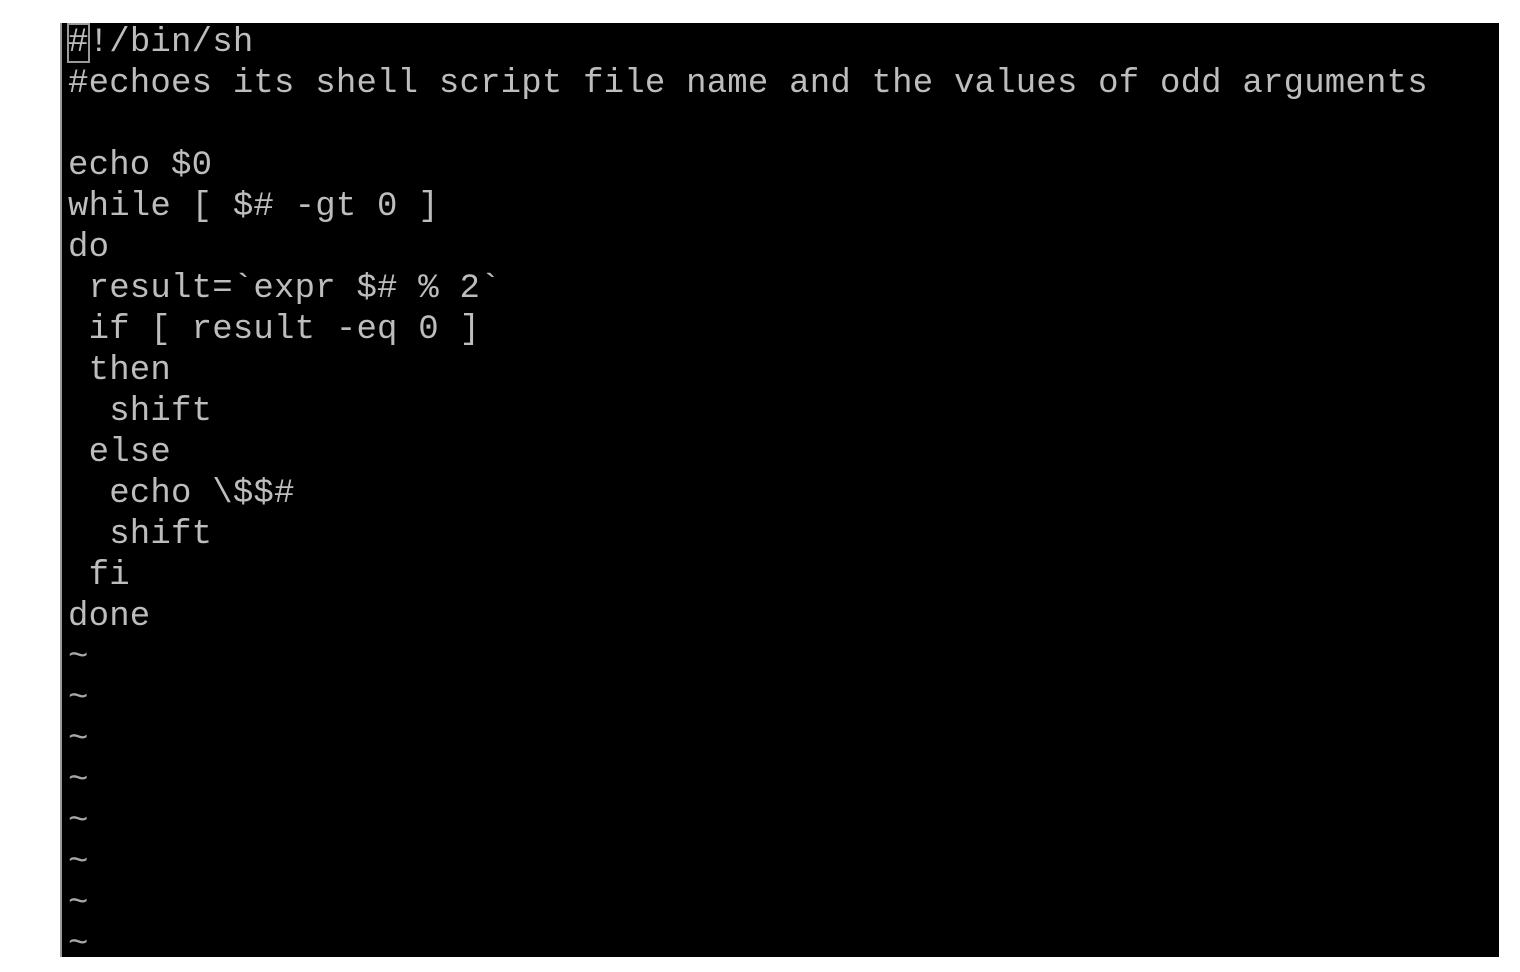 This screenshot has height=972, width=1520. Describe the element at coordinates (120, 453) in the screenshot. I see `code-line: else` at that location.